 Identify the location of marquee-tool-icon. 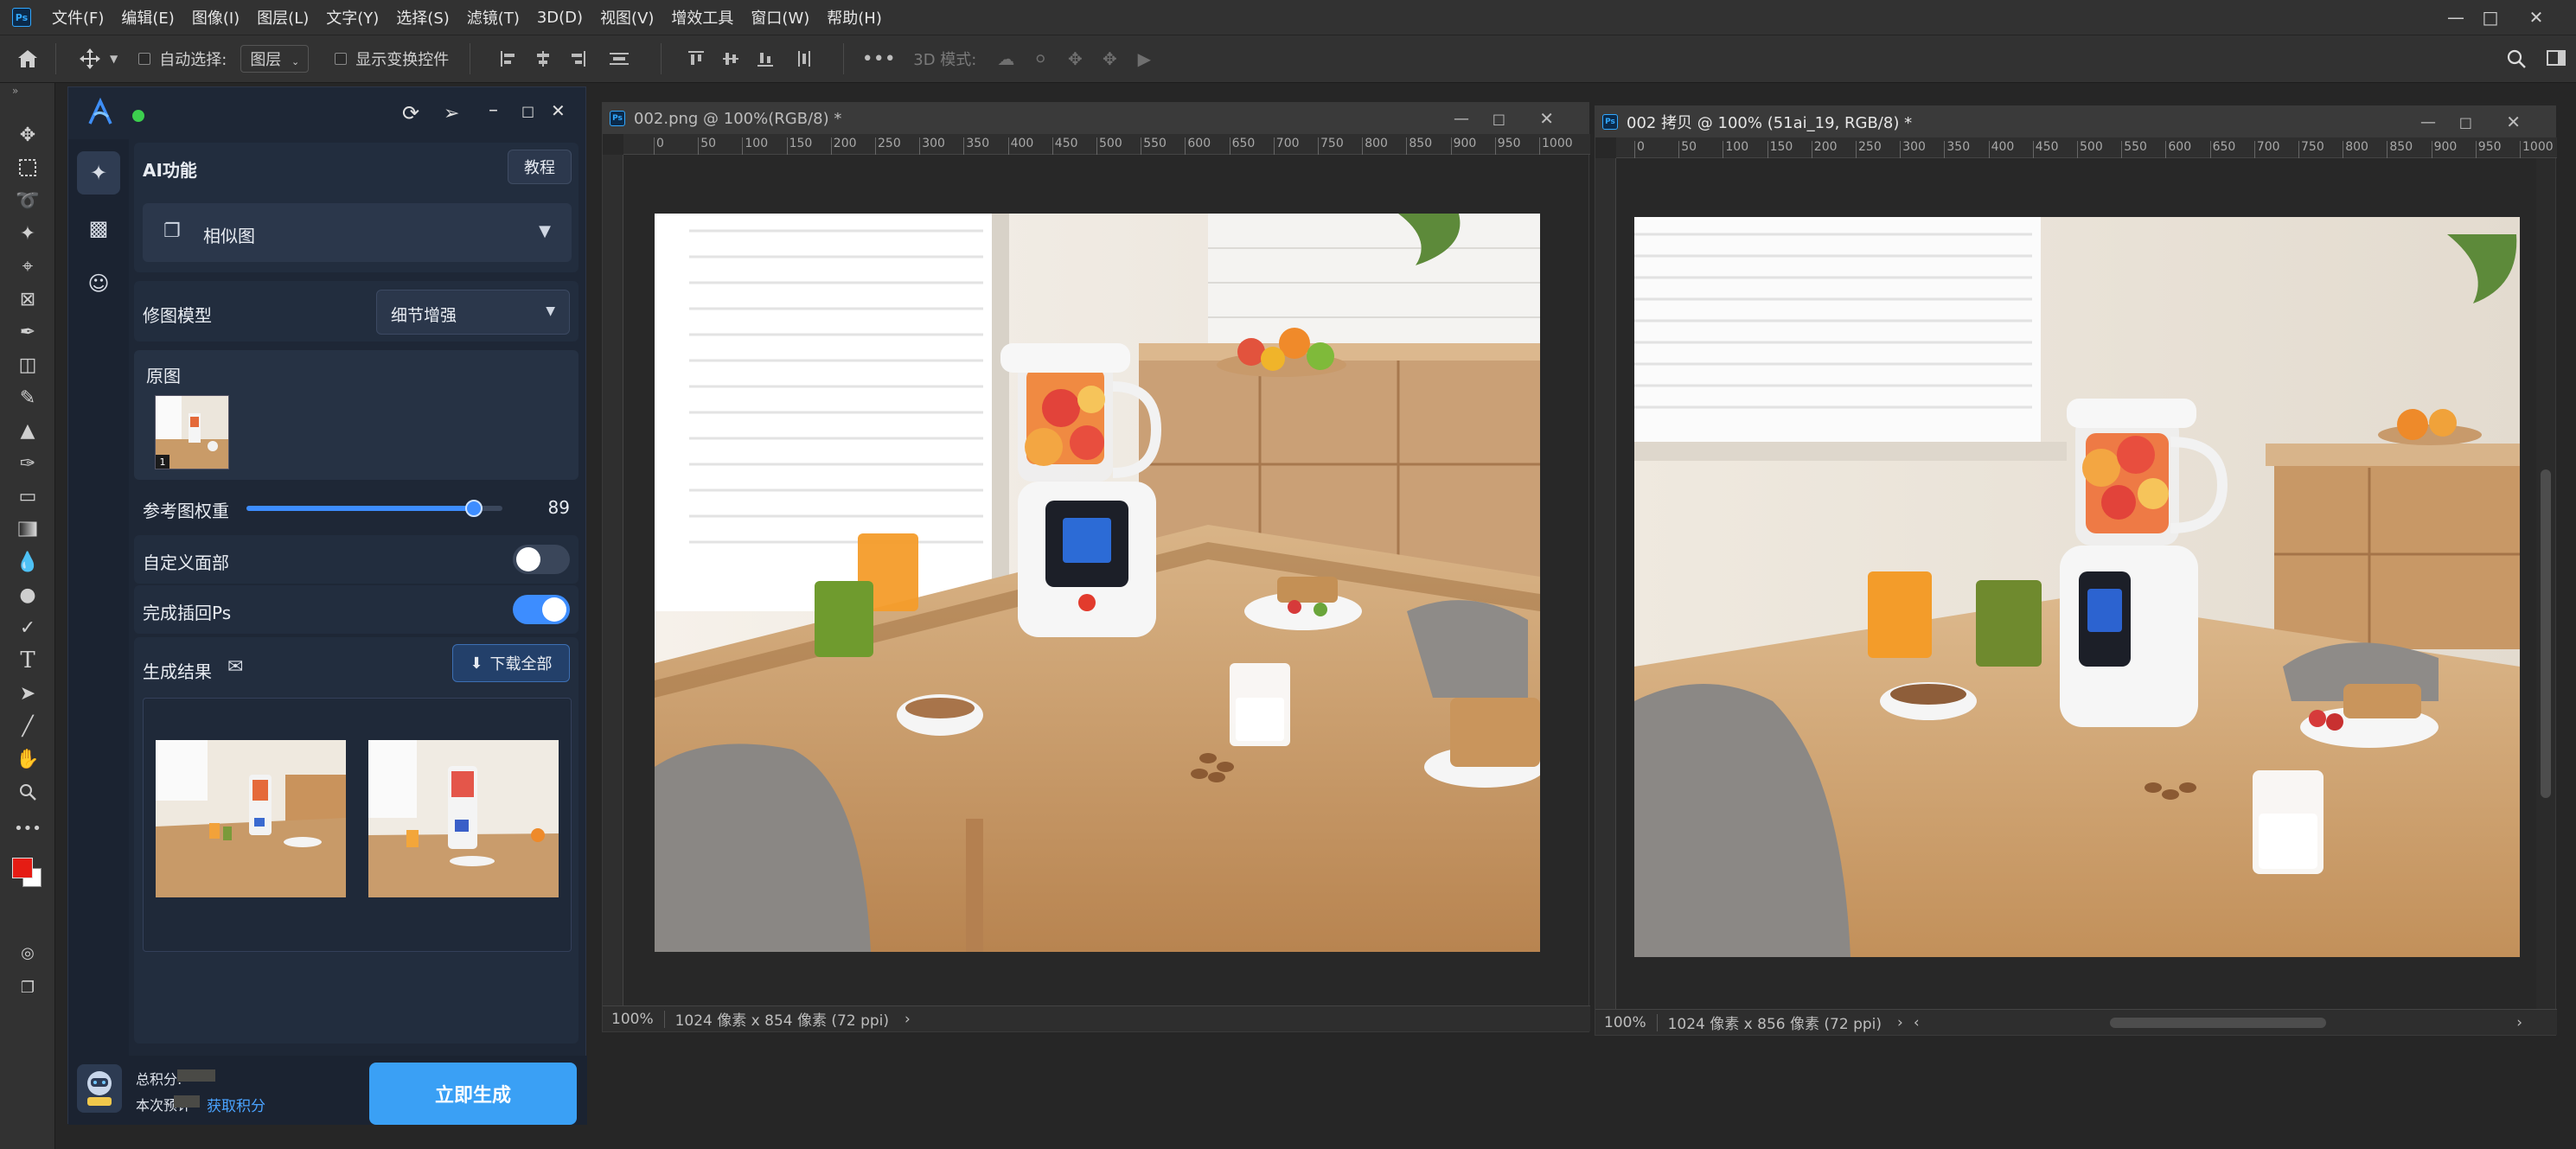
(28, 168).